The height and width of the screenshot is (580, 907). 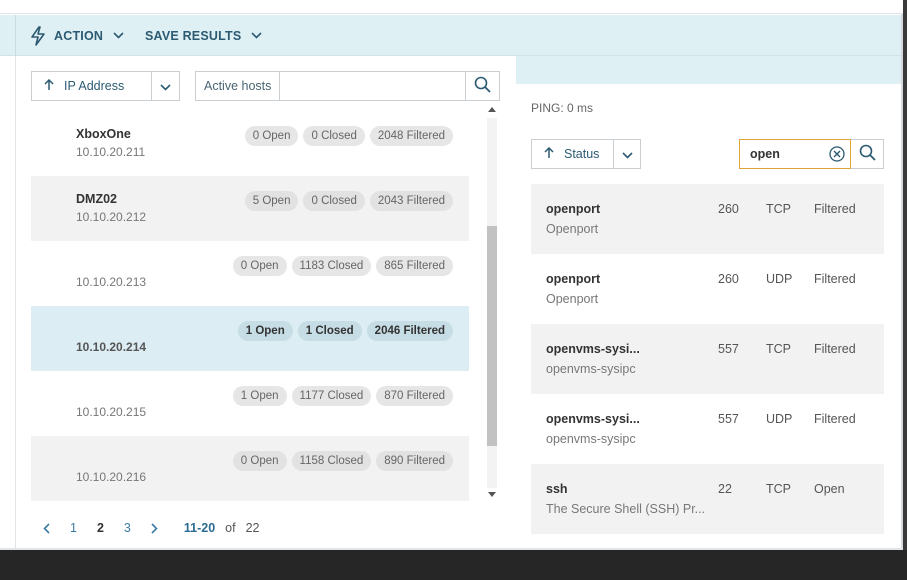 I want to click on port-sort-button: Status, so click(x=573, y=154).